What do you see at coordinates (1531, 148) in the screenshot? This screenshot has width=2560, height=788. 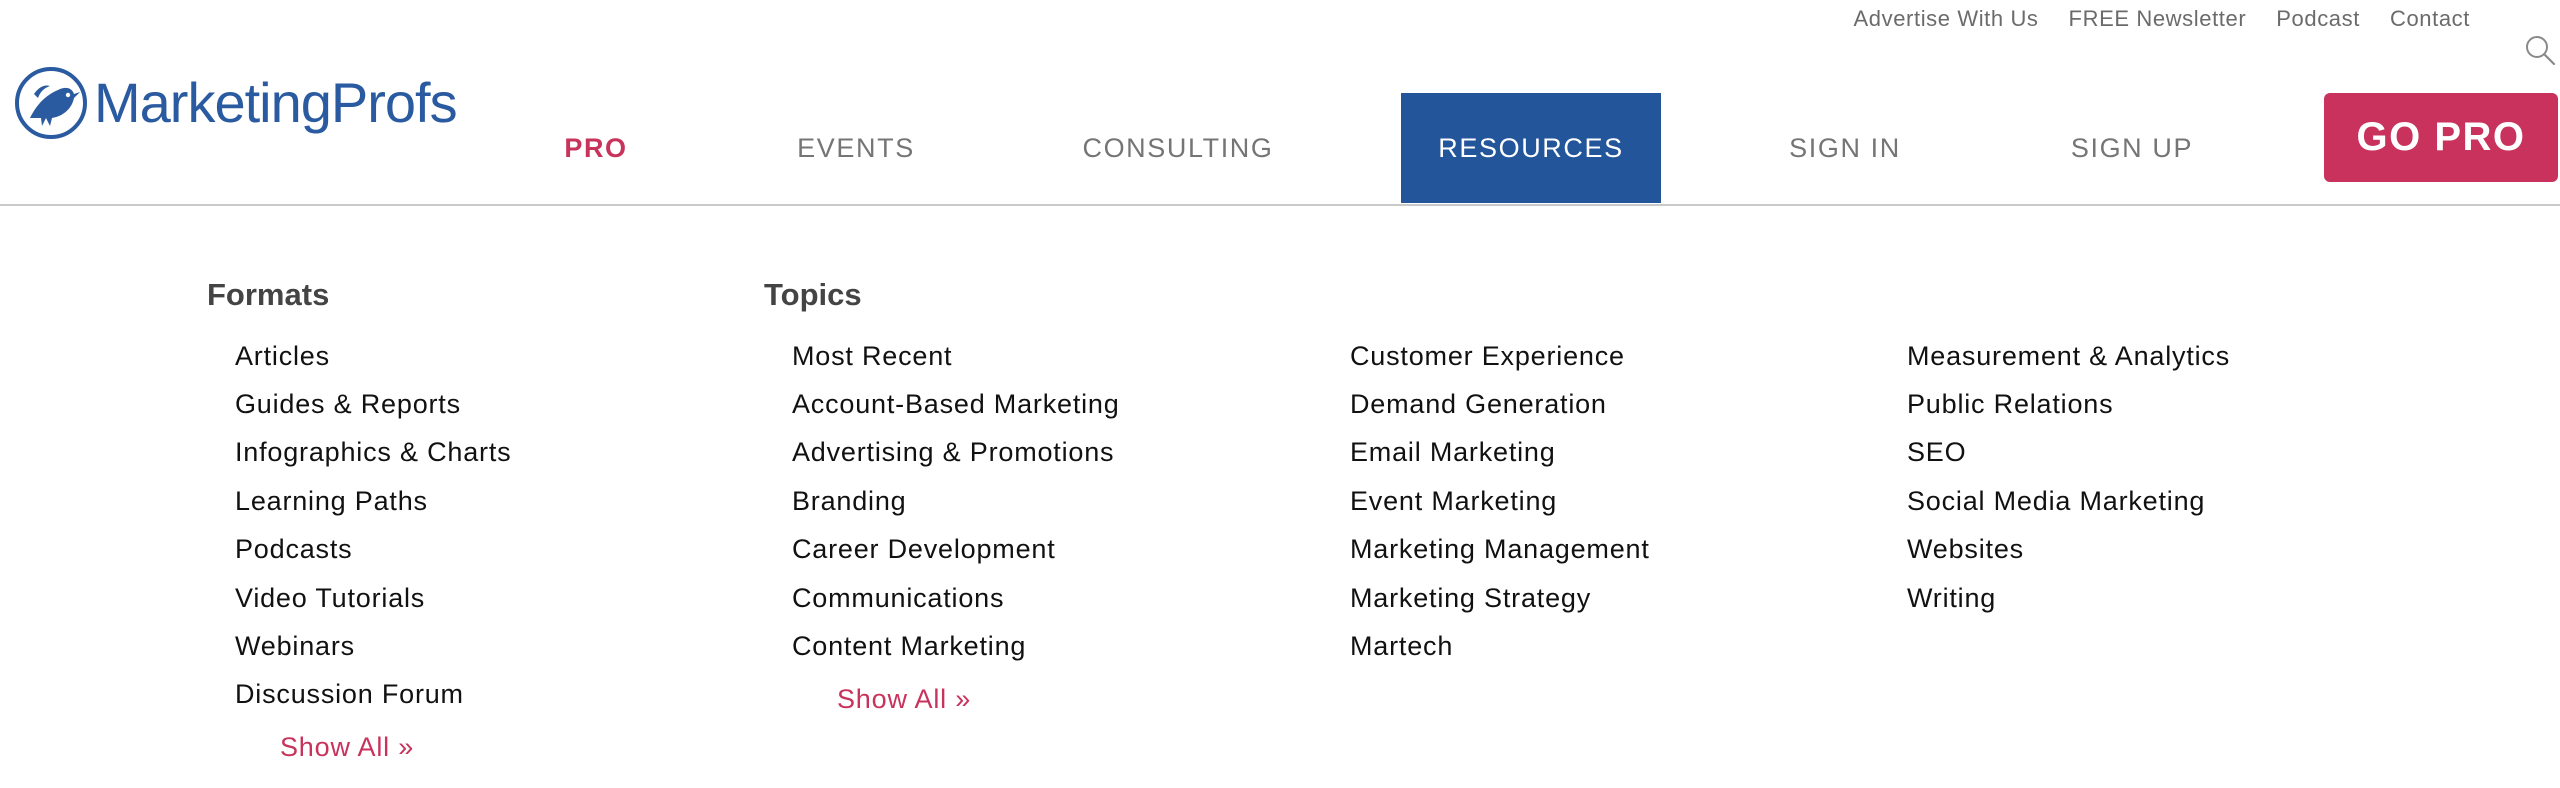 I see `nav-resources: RESOURCES` at bounding box center [1531, 148].